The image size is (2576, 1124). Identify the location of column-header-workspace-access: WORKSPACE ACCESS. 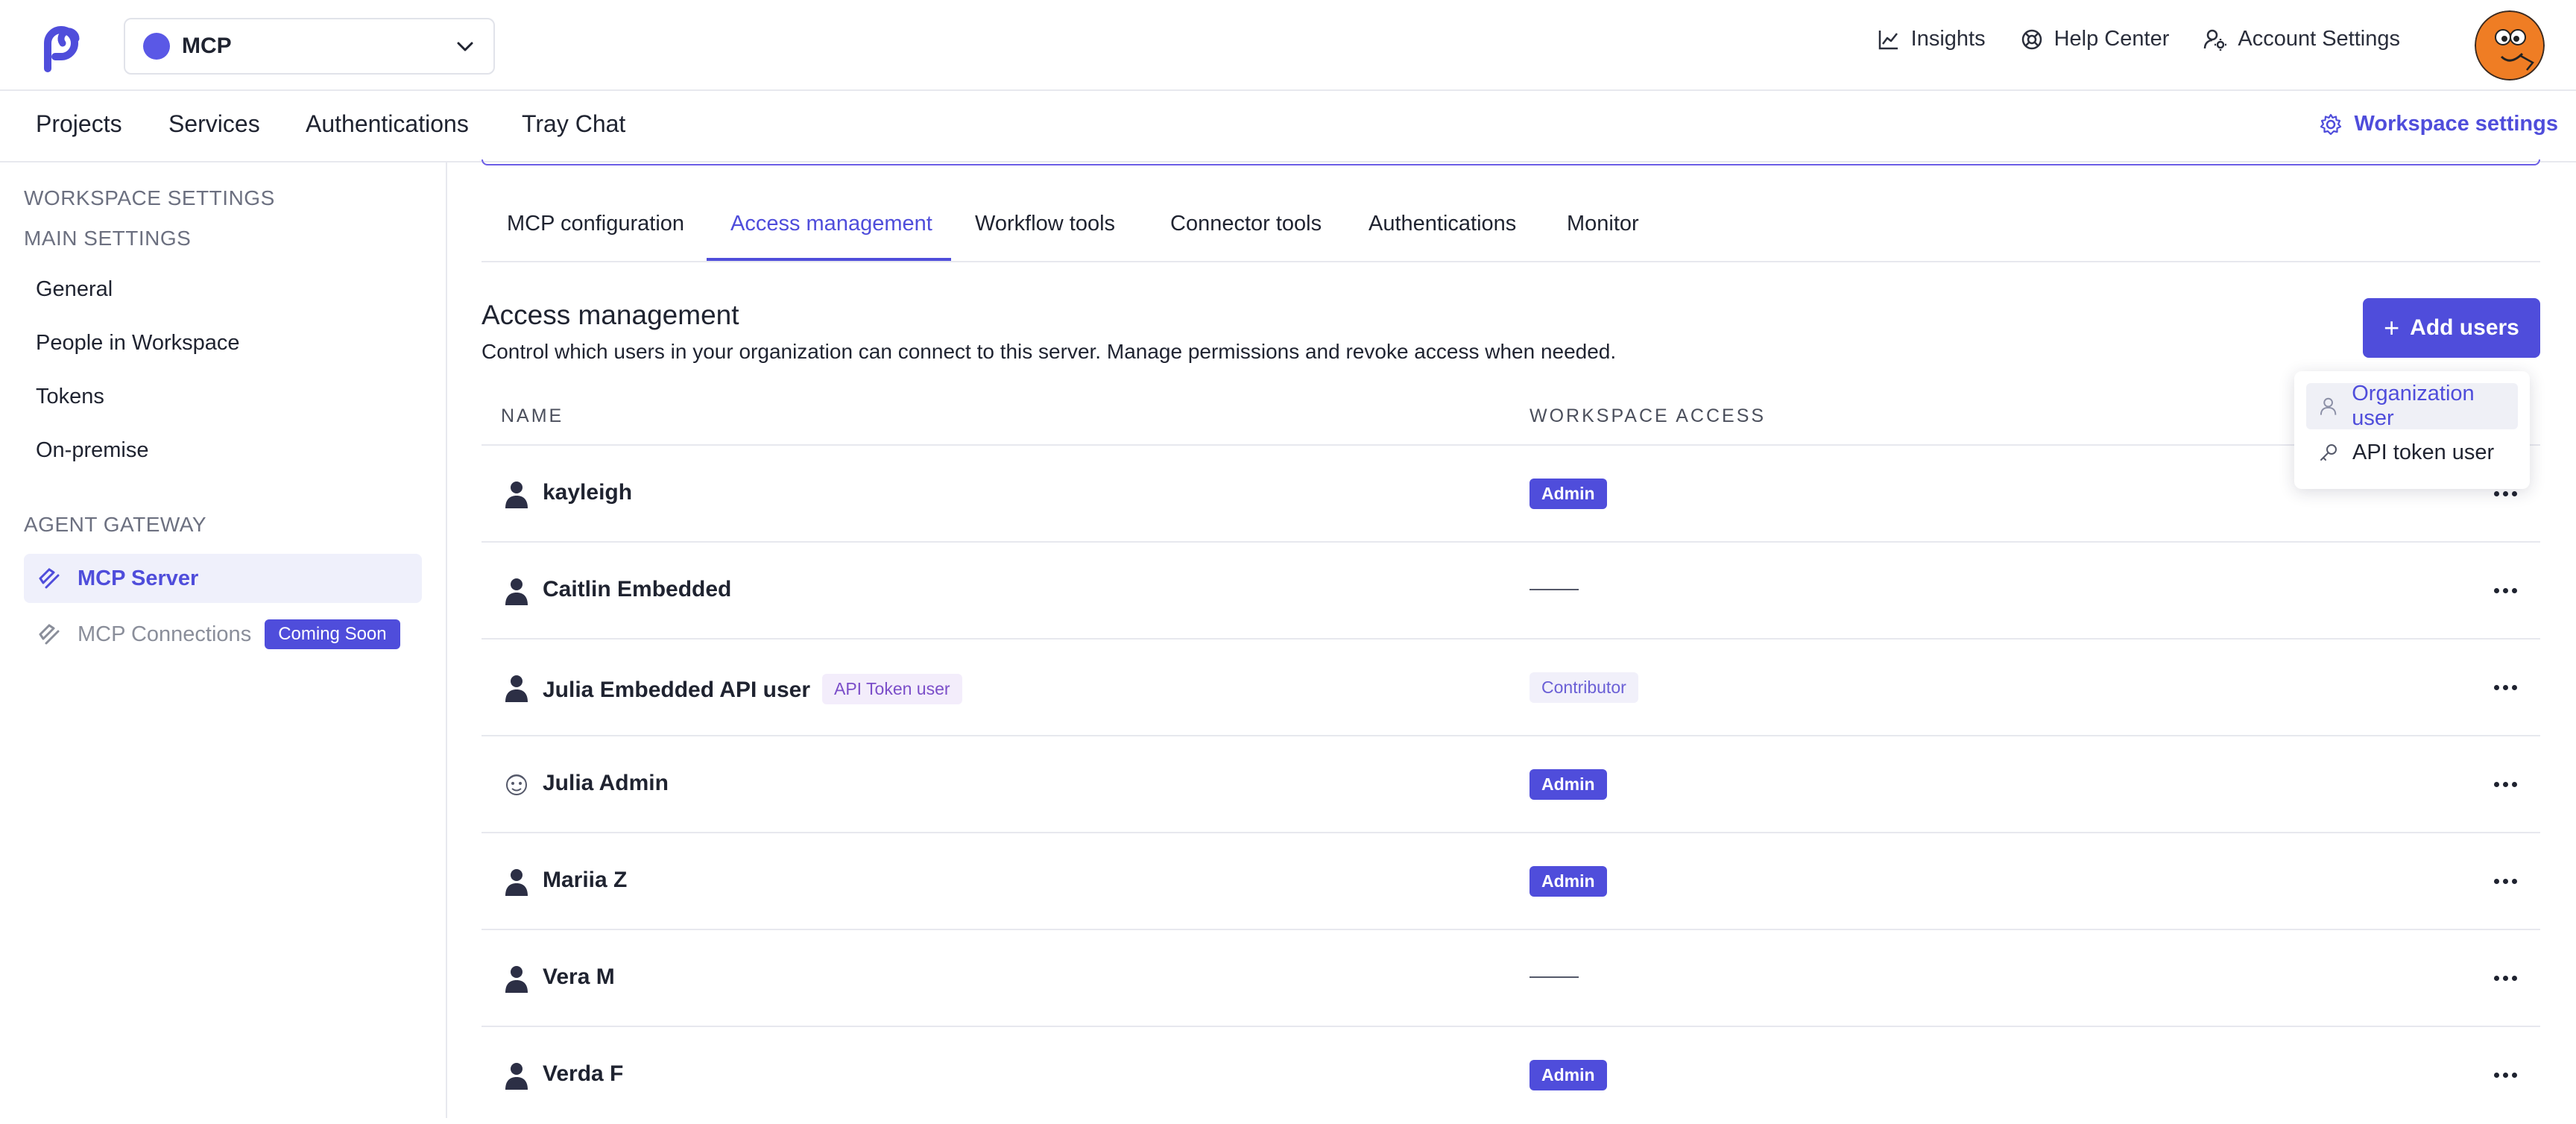
(1648, 416).